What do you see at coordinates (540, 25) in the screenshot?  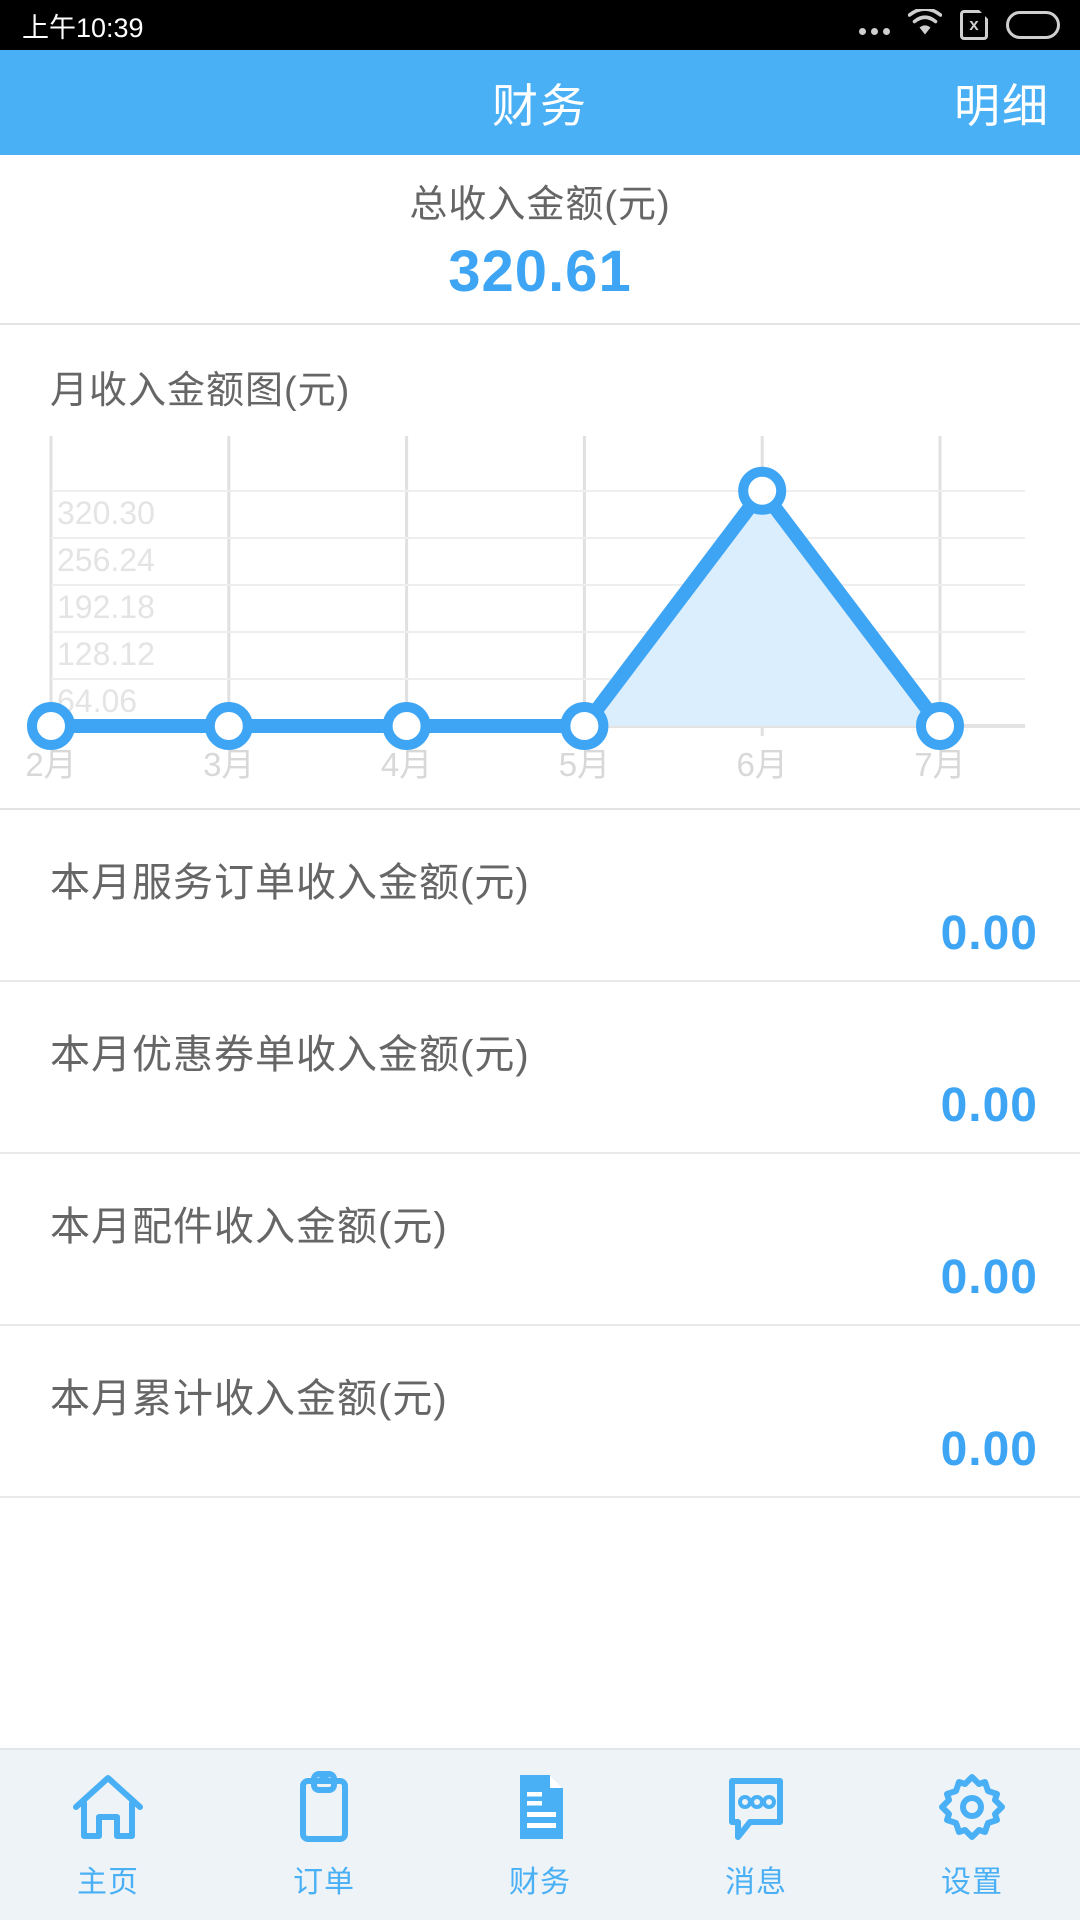 I see `status-bar: 上午10:39 x` at bounding box center [540, 25].